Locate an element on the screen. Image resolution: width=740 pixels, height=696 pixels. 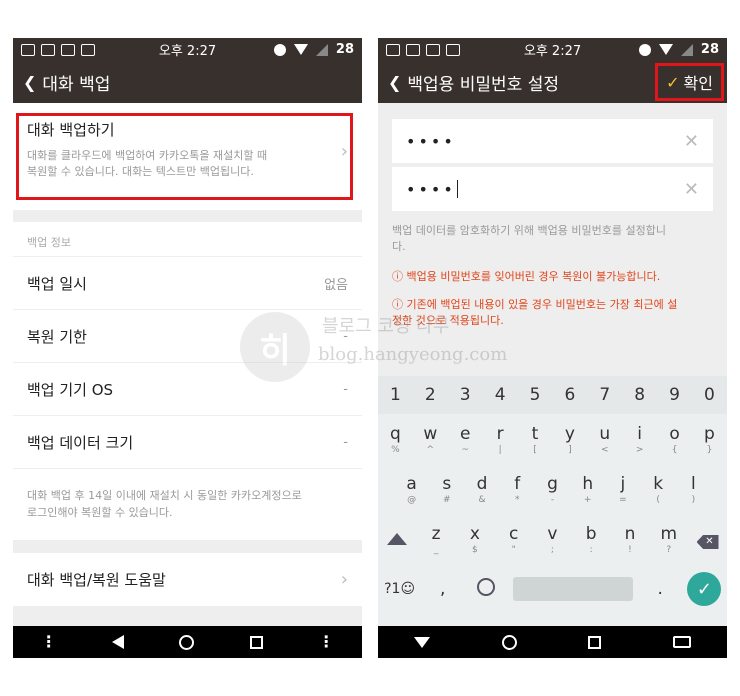
key-h: h + is located at coordinates (588, 489).